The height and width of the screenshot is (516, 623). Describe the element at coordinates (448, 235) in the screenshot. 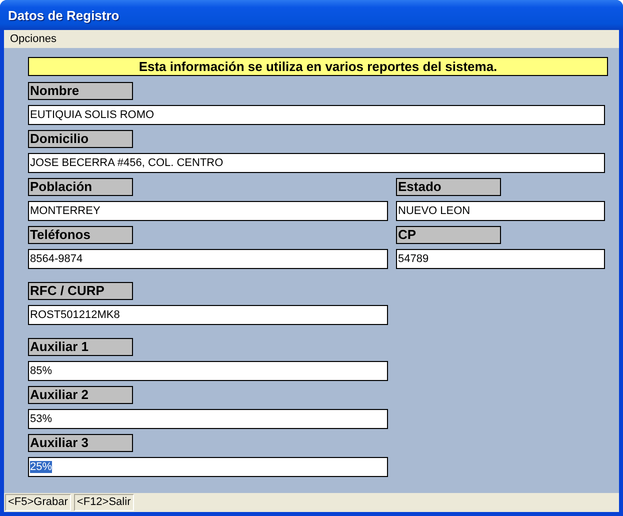

I see `field-label: CP` at that location.